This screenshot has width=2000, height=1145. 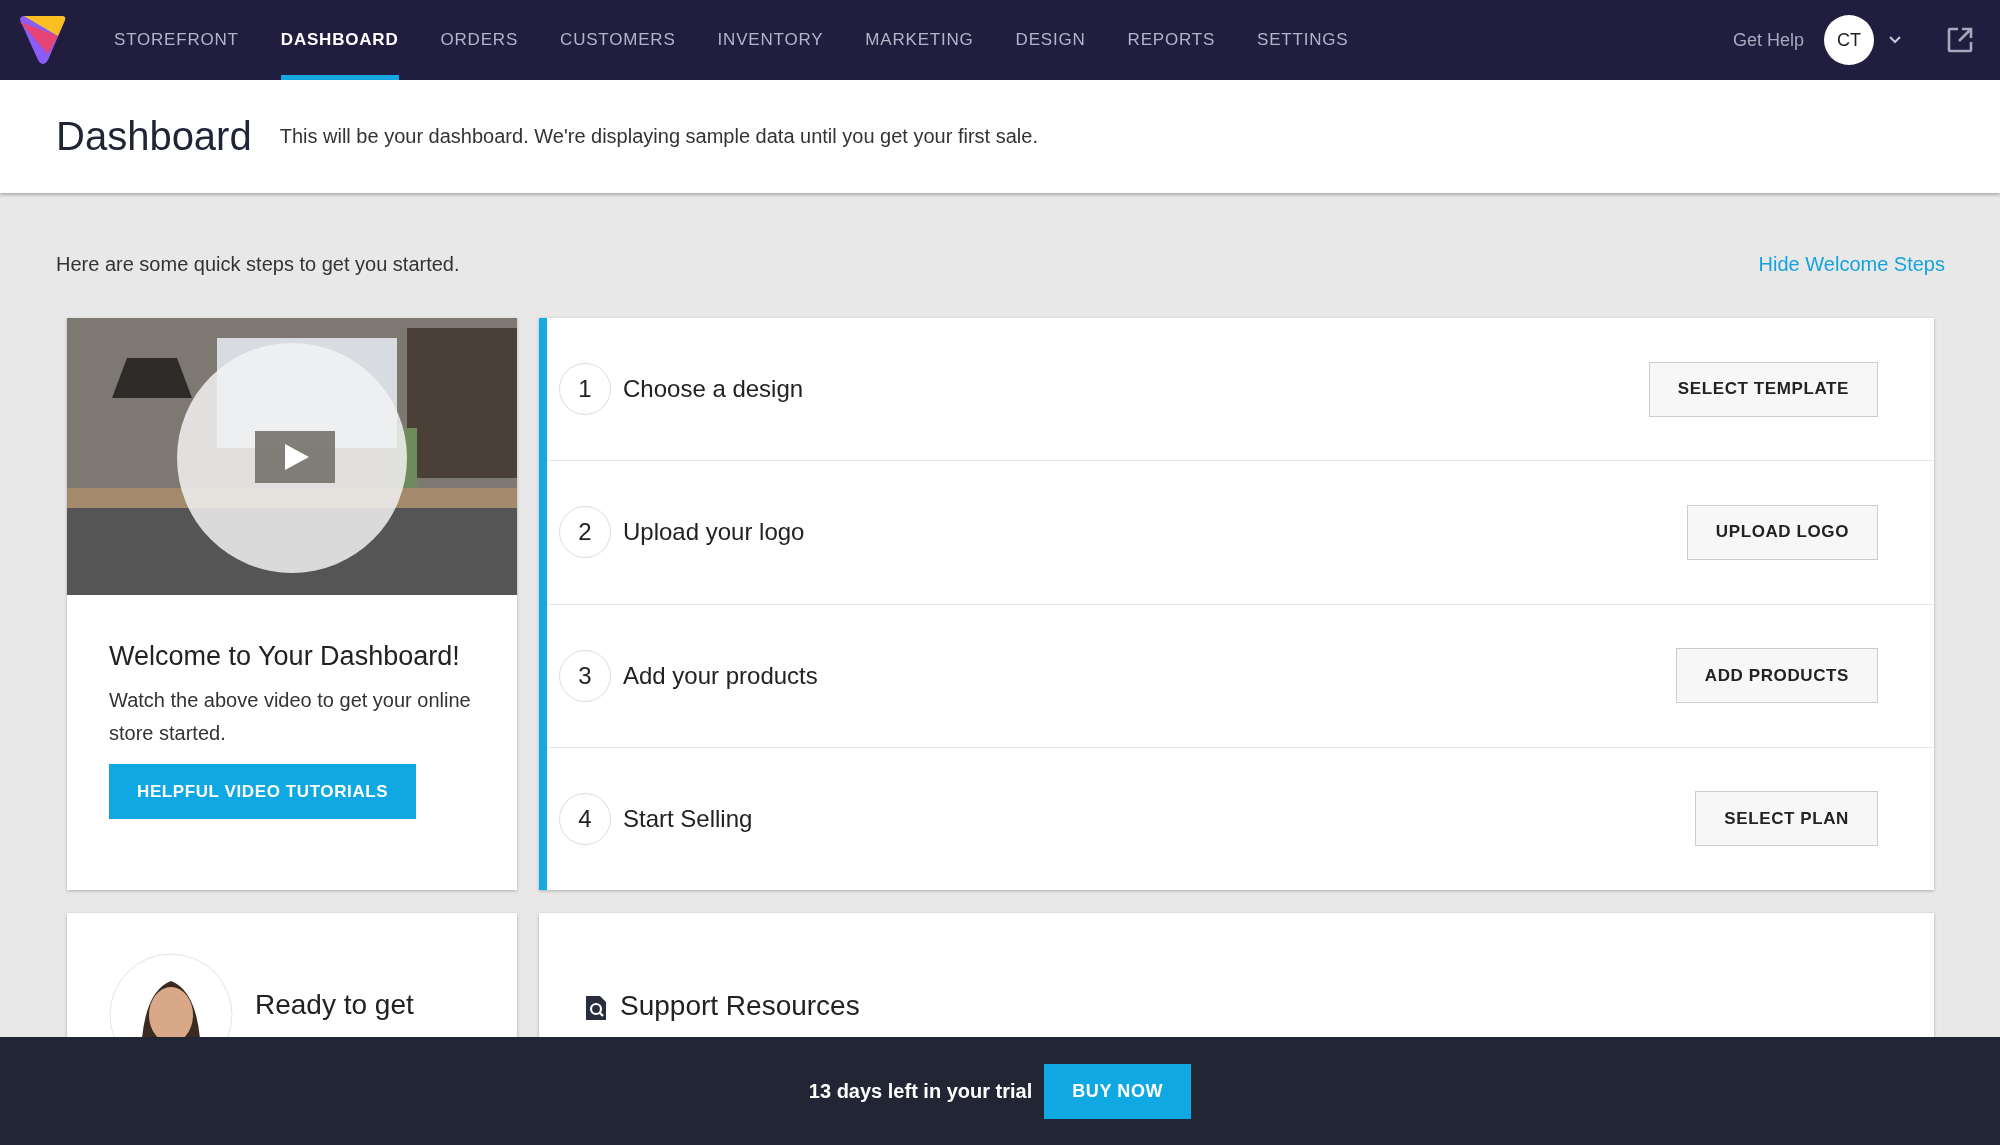 I want to click on chevron-down-icon, so click(x=1895, y=40).